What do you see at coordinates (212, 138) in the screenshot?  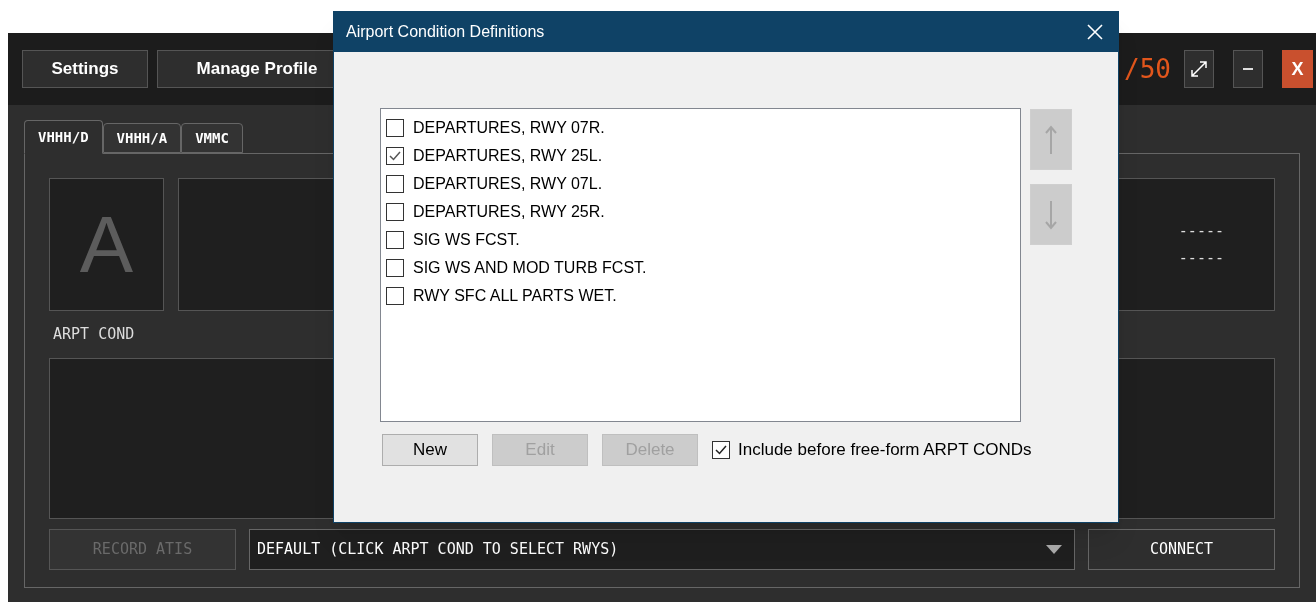 I see `tab: VMMC` at bounding box center [212, 138].